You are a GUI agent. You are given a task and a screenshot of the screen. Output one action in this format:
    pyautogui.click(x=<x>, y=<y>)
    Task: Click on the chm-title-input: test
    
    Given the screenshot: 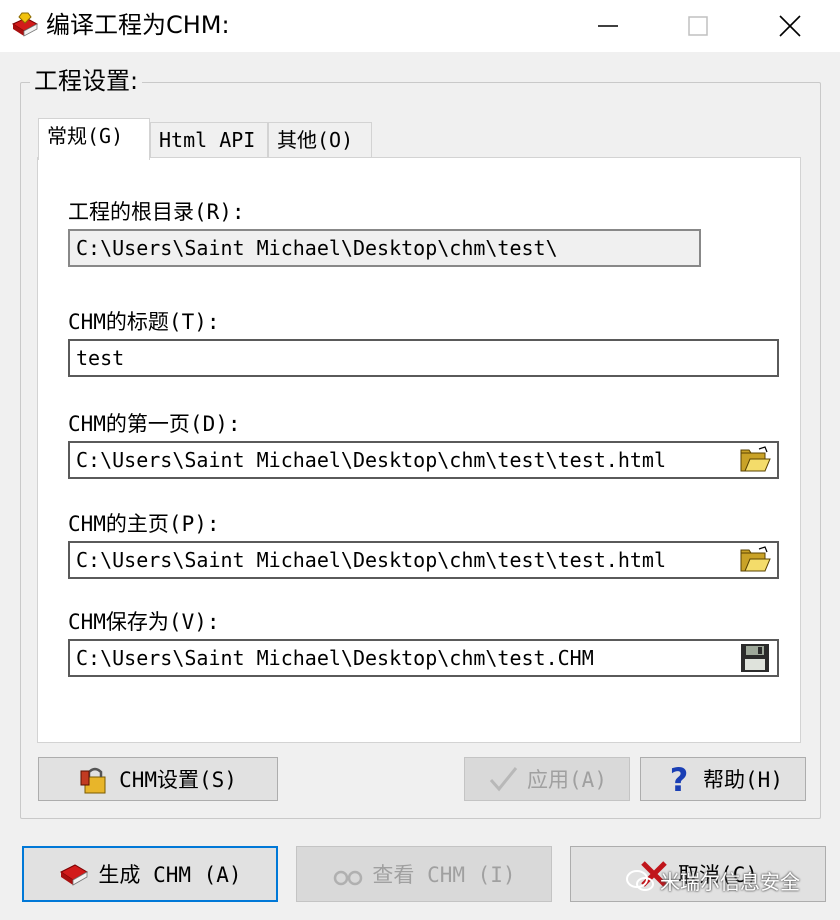 What is the action you would take?
    pyautogui.click(x=423, y=358)
    